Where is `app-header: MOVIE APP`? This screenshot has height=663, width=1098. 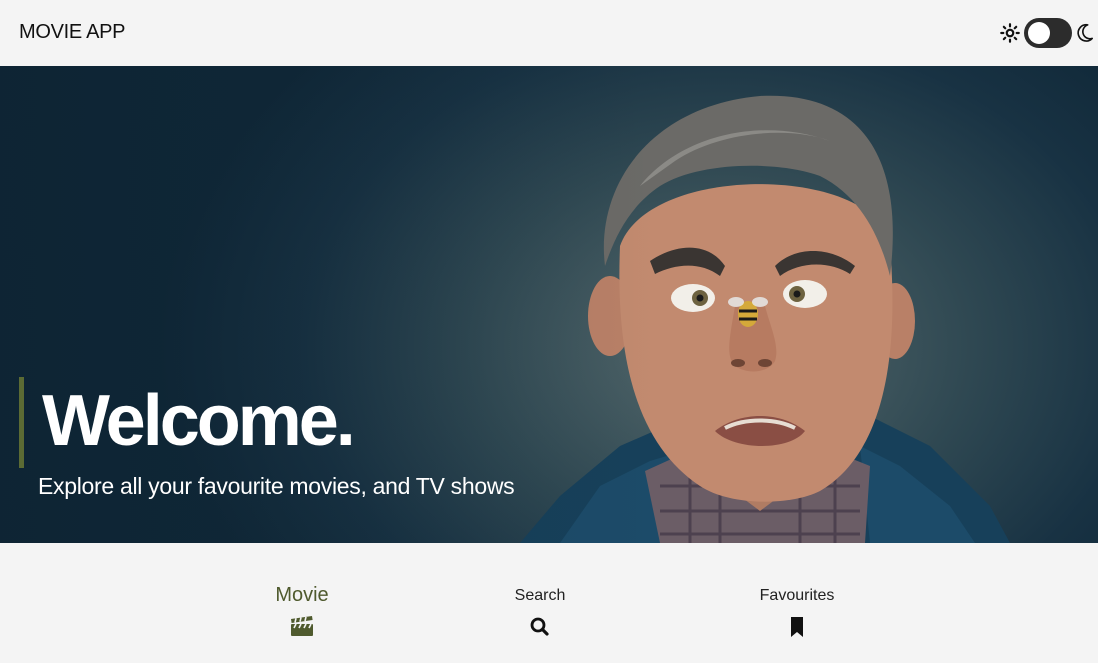 app-header: MOVIE APP is located at coordinates (549, 33).